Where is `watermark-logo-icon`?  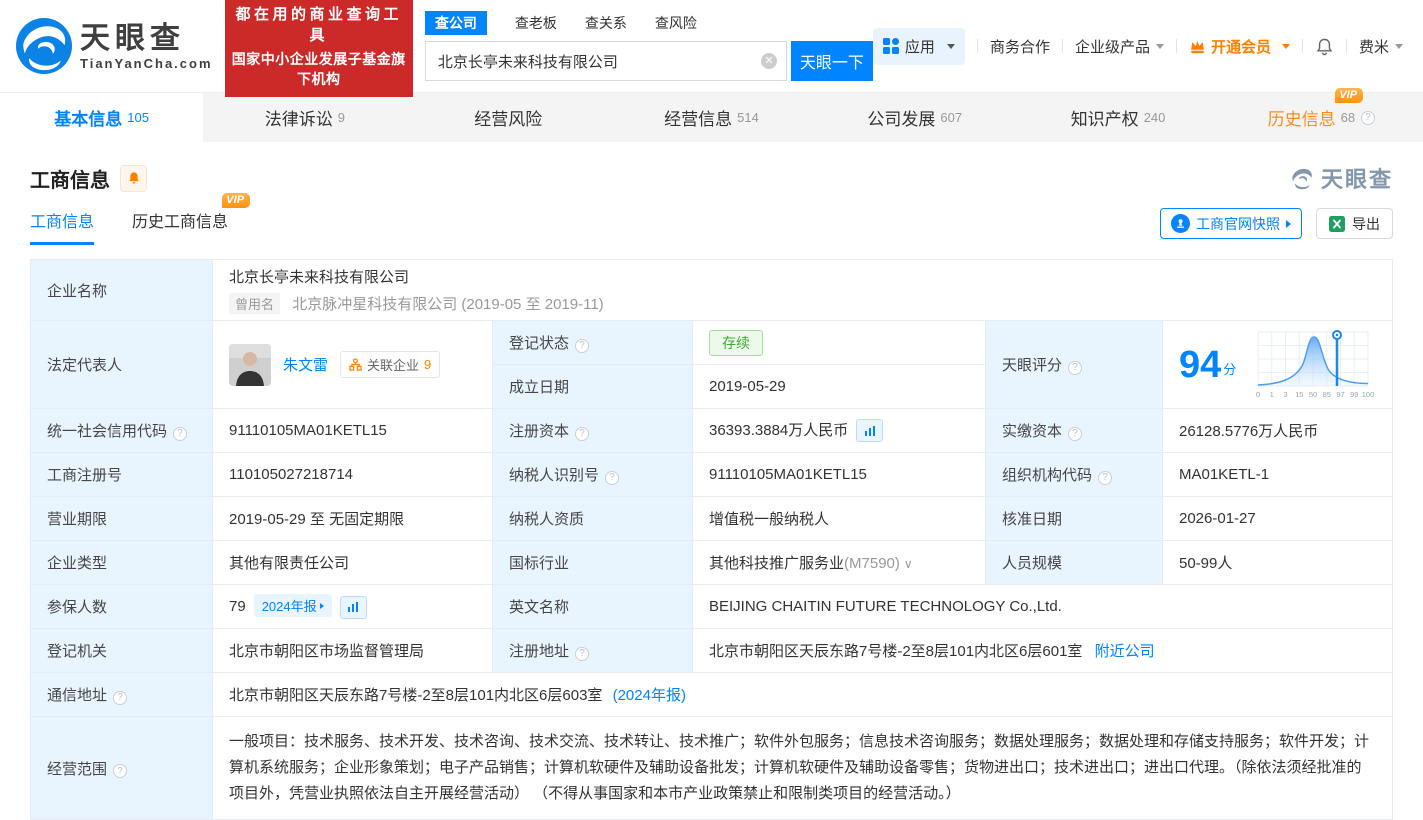 watermark-logo-icon is located at coordinates (1302, 179).